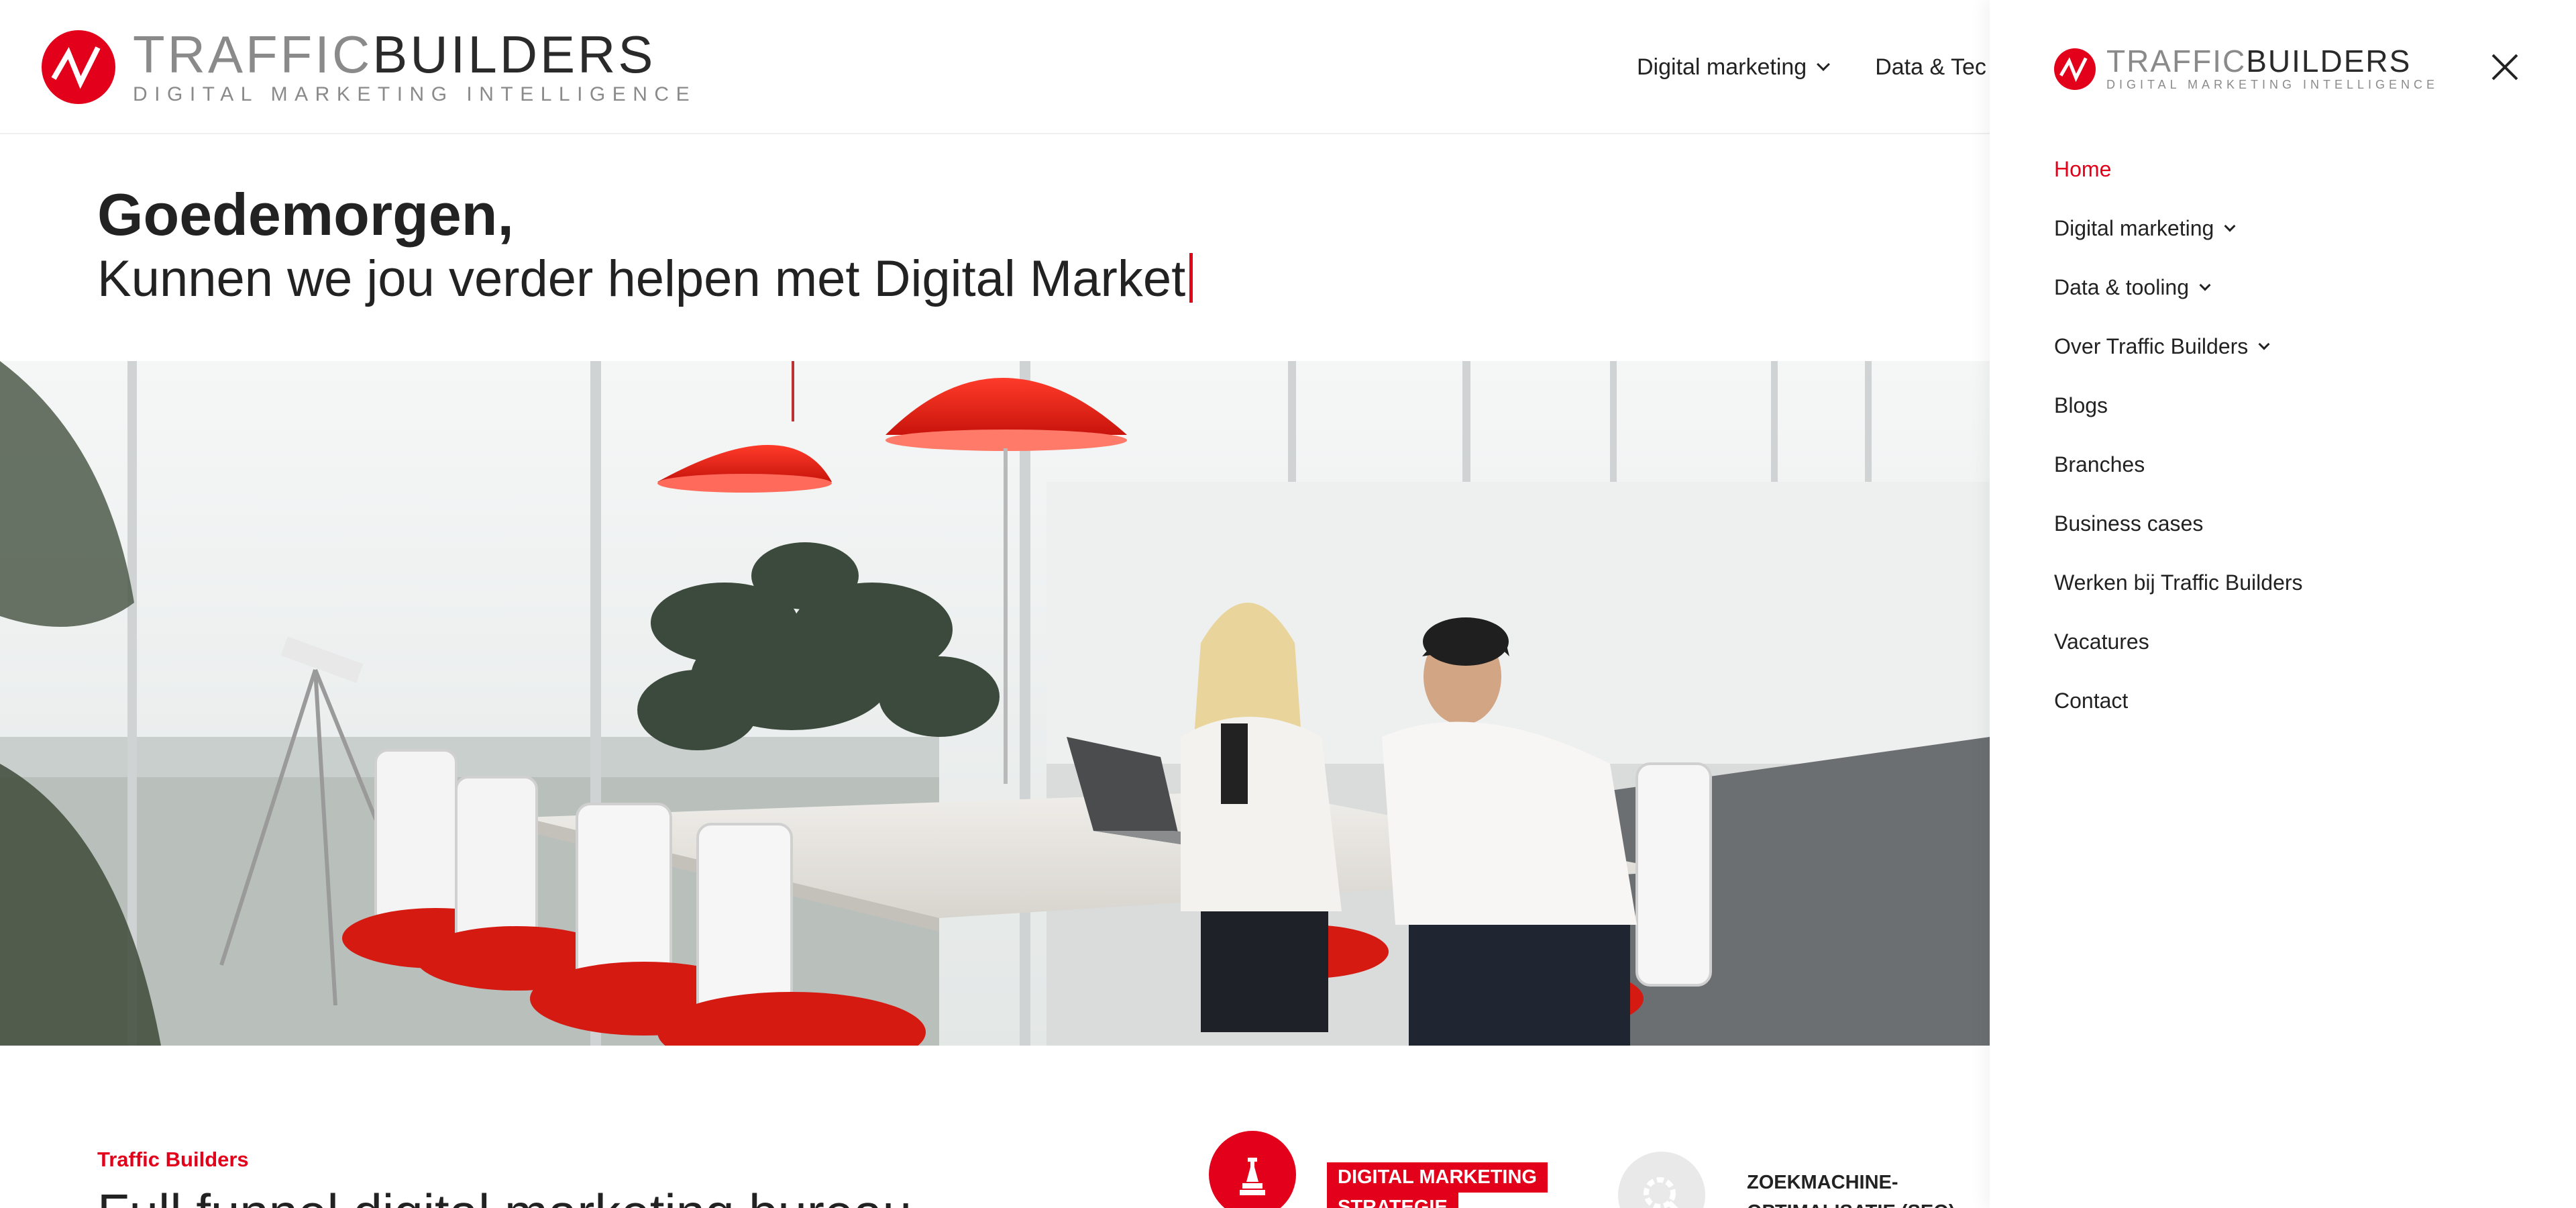 Image resolution: width=2576 pixels, height=1208 pixels. Describe the element at coordinates (504, 1195) in the screenshot. I see `section-title: Full funnel digital marketing bureau` at that location.